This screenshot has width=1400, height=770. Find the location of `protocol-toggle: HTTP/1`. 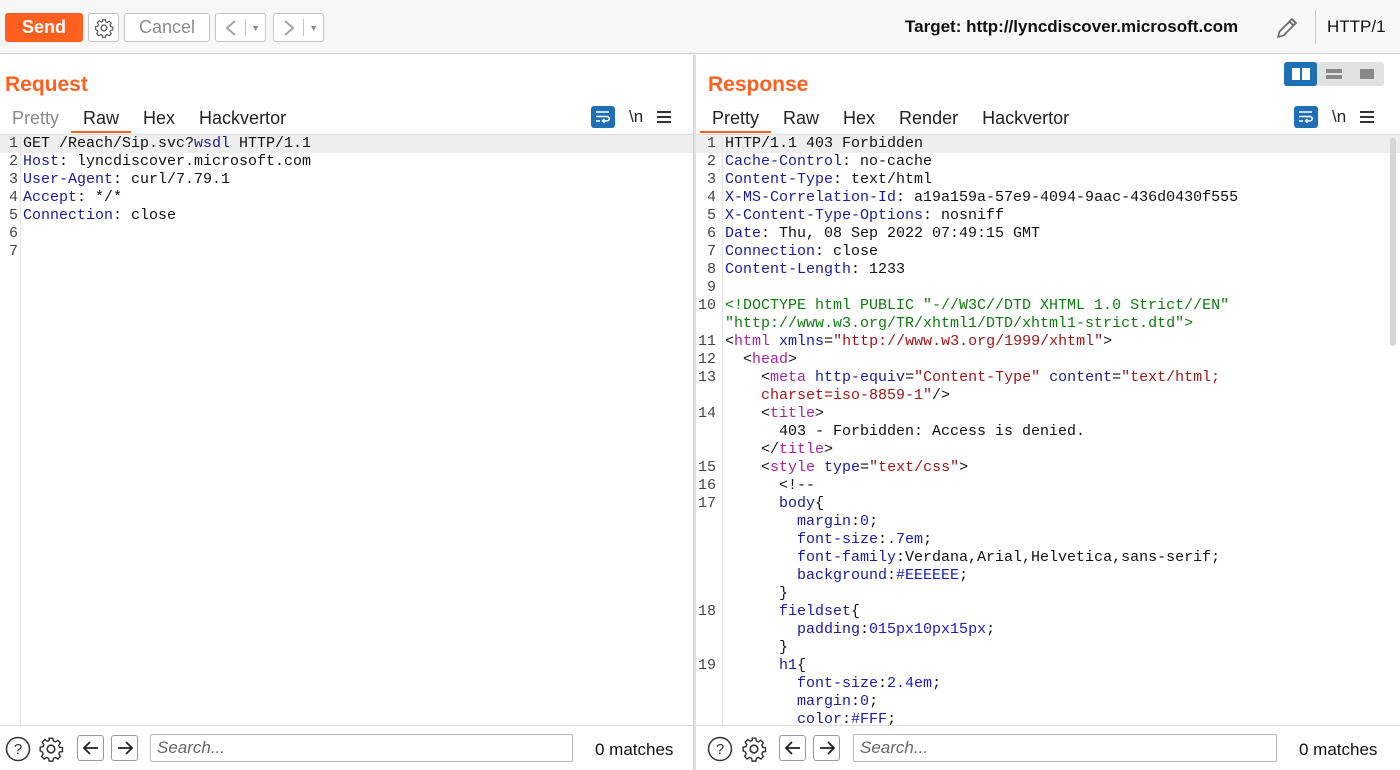

protocol-toggle: HTTP/1 is located at coordinates (1356, 27).